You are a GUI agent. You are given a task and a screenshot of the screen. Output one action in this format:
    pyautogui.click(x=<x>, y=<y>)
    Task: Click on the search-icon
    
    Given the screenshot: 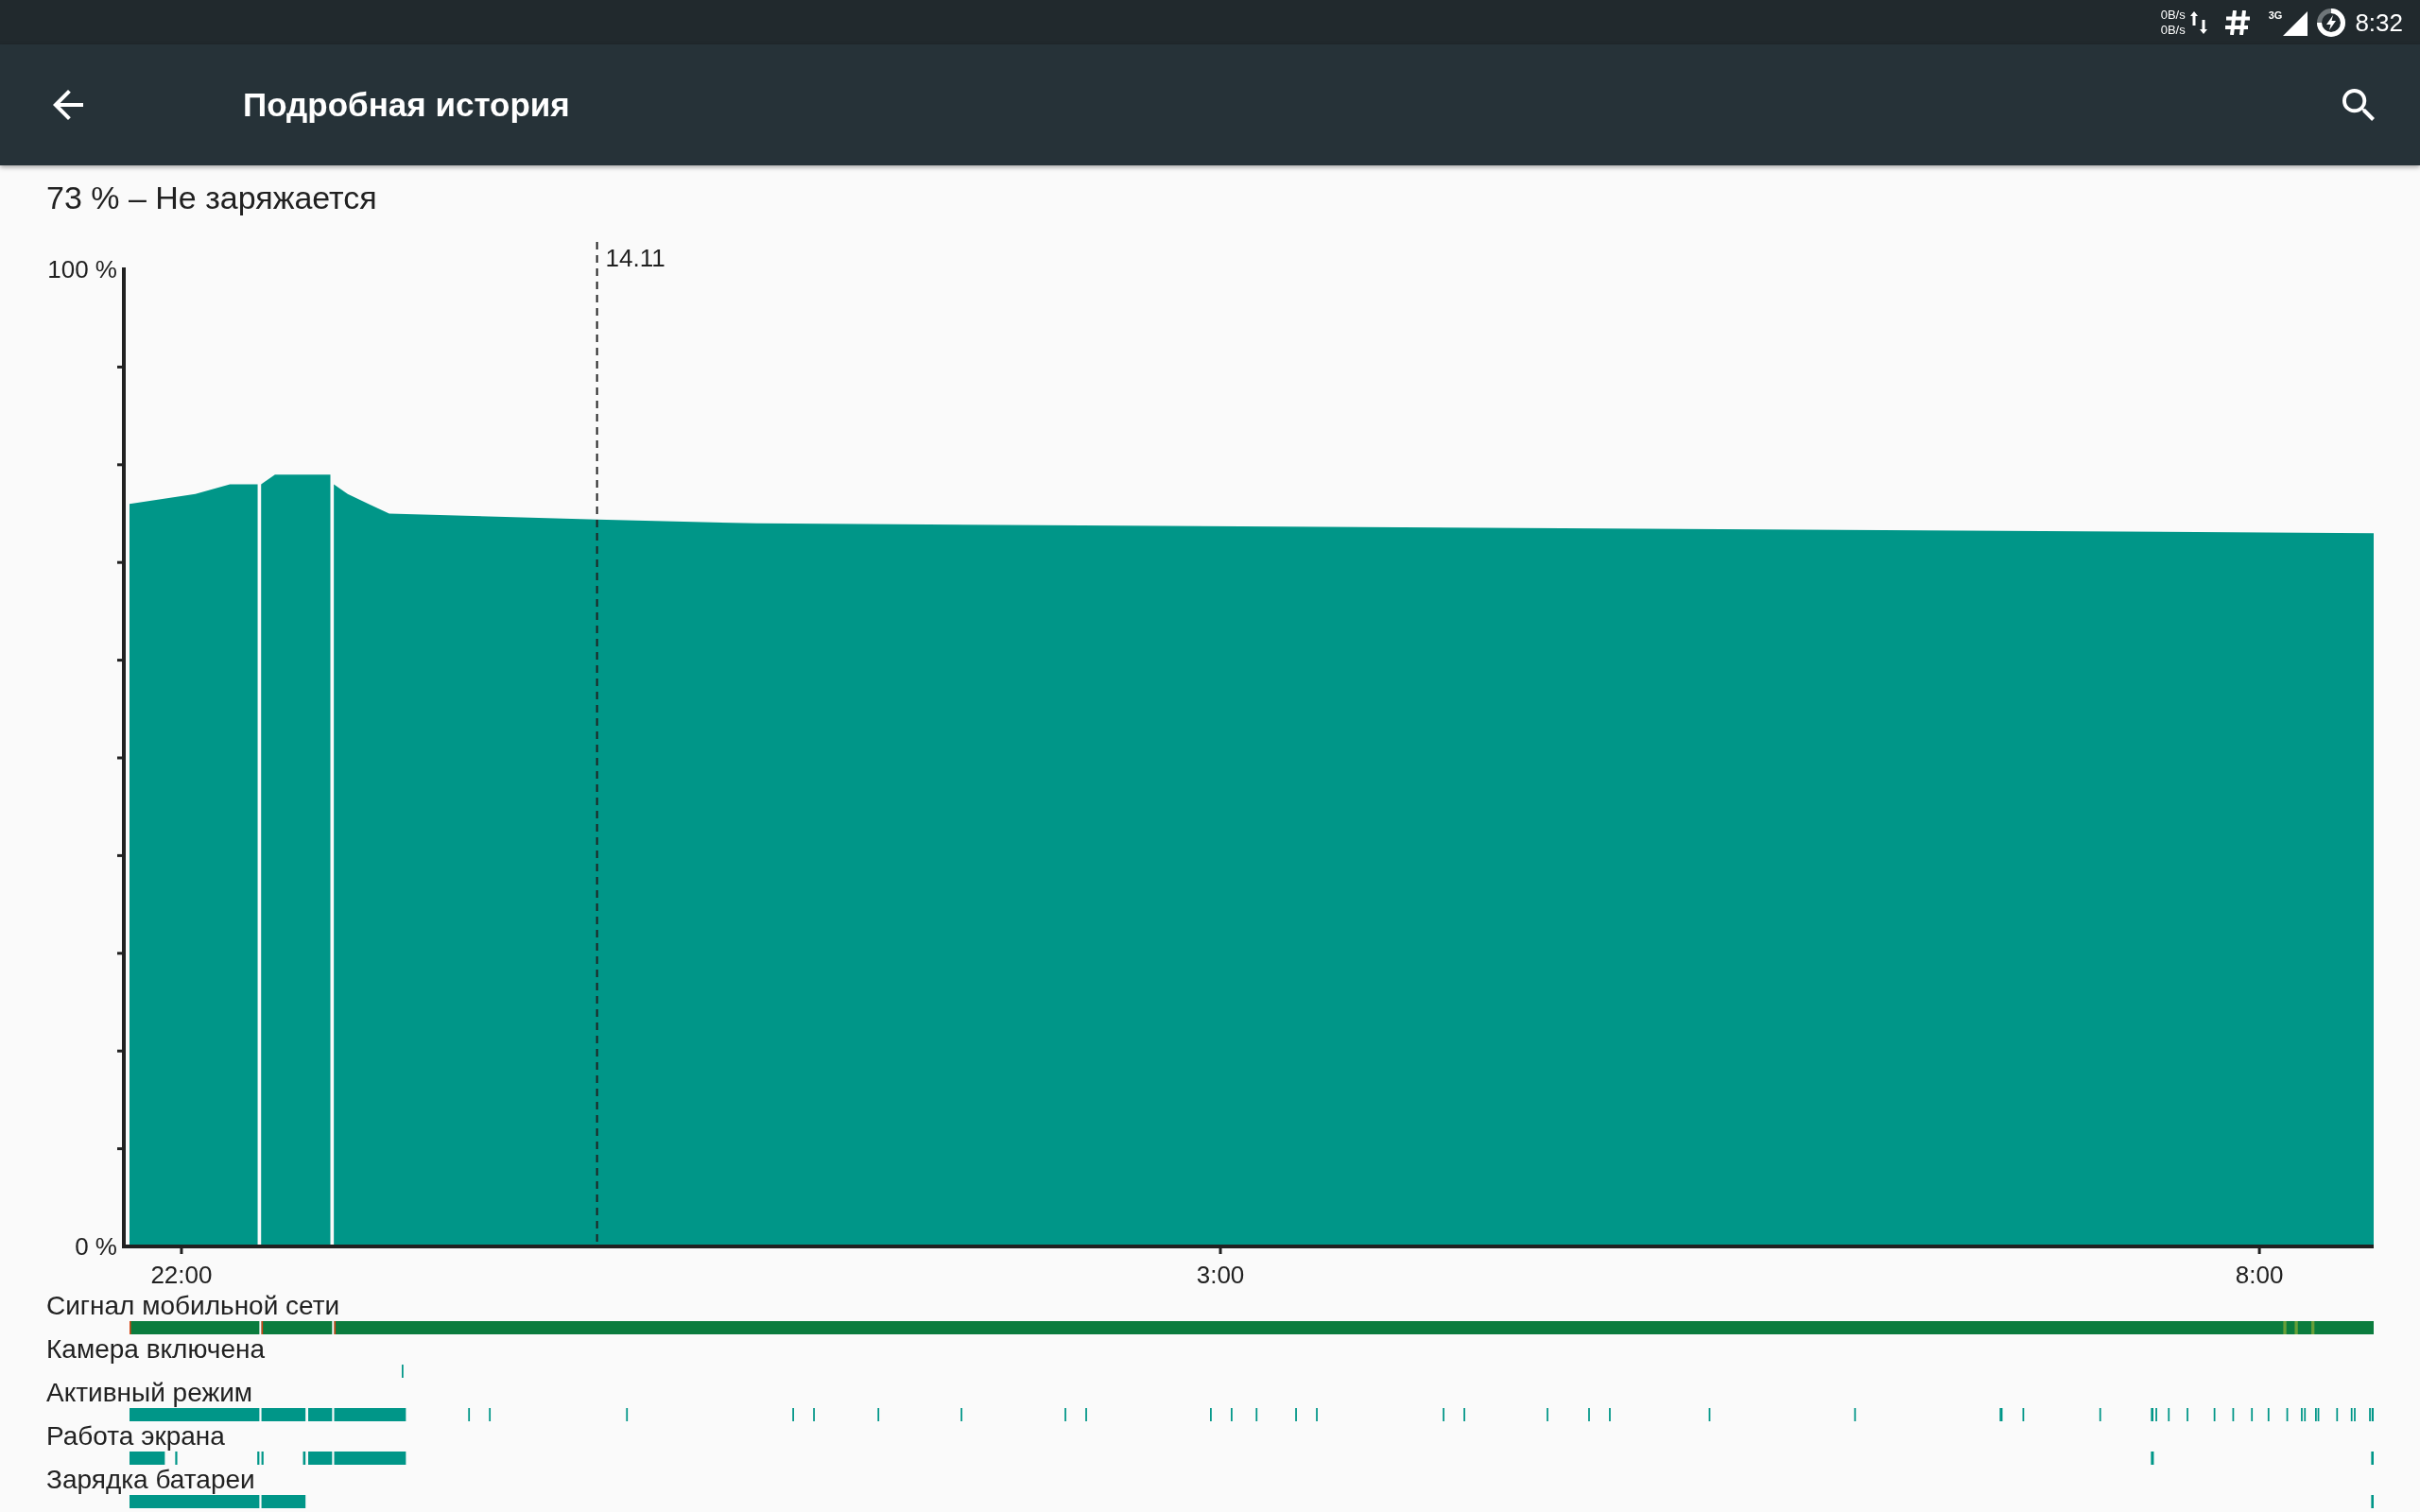 What is the action you would take?
    pyautogui.click(x=2359, y=105)
    